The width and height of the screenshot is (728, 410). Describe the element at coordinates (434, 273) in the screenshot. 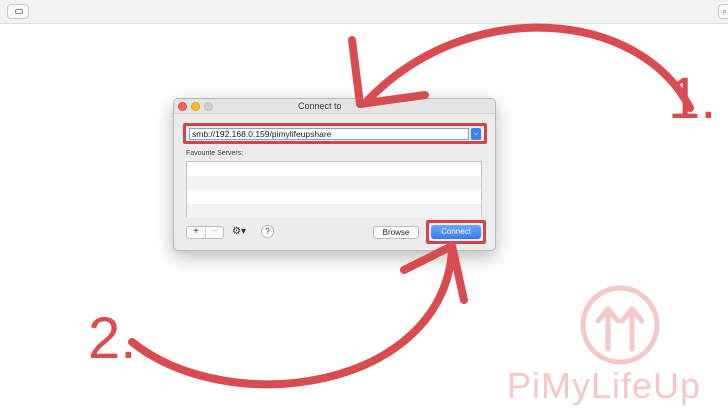

I see `arrow-2-head` at that location.